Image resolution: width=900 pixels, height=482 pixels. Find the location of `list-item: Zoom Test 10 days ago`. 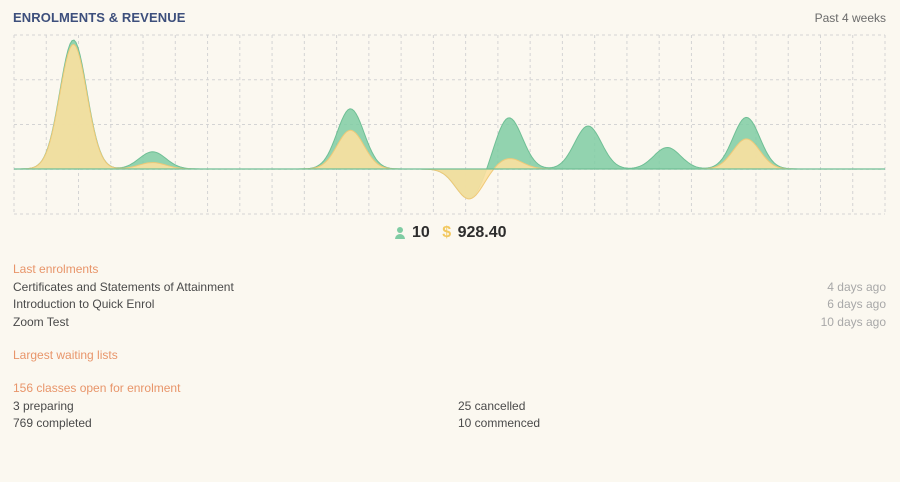

list-item: Zoom Test 10 days ago is located at coordinates (449, 323).